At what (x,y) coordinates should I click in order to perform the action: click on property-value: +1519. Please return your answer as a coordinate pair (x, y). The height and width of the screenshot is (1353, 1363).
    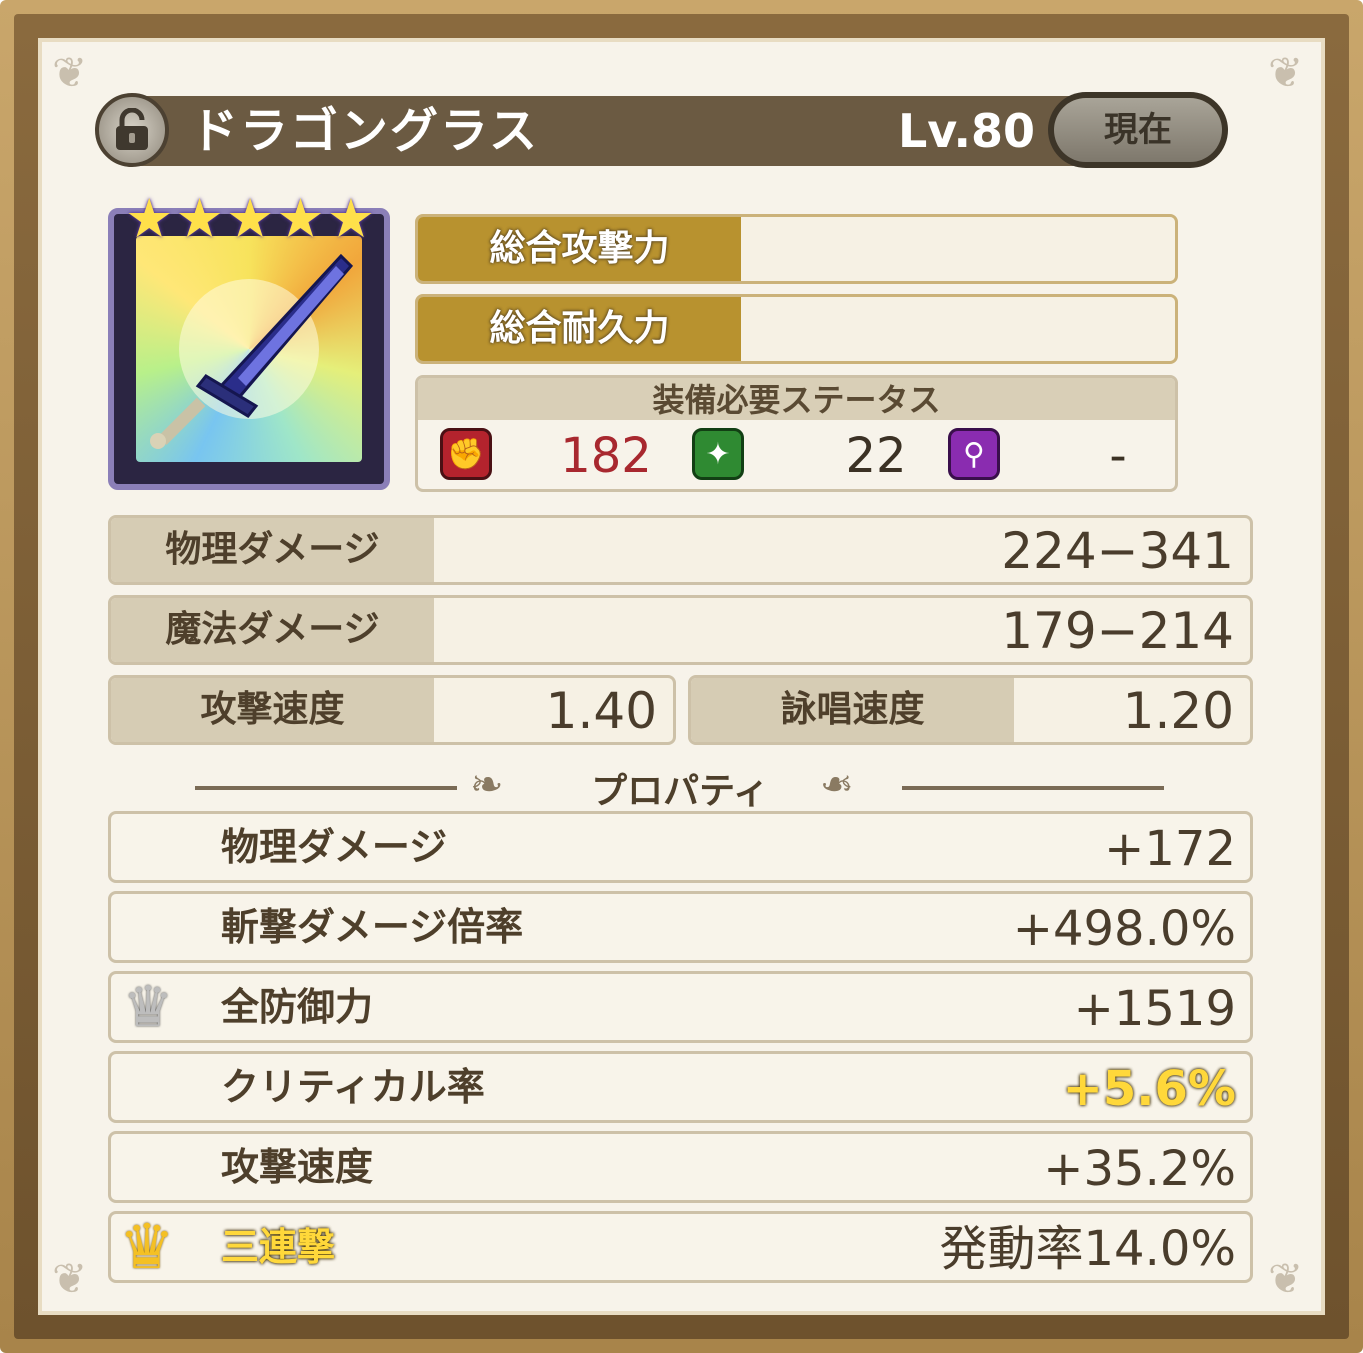
    Looking at the image, I should click on (1154, 1009).